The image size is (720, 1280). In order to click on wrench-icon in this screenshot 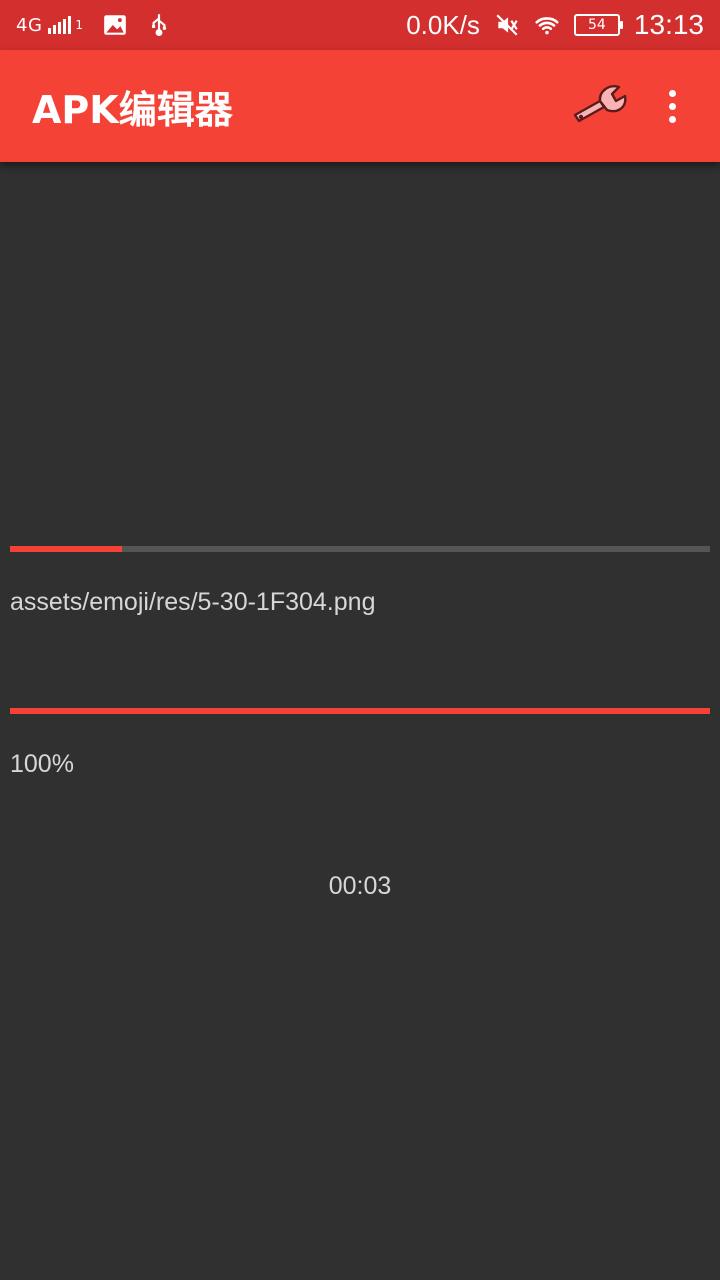, I will do `click(600, 106)`.